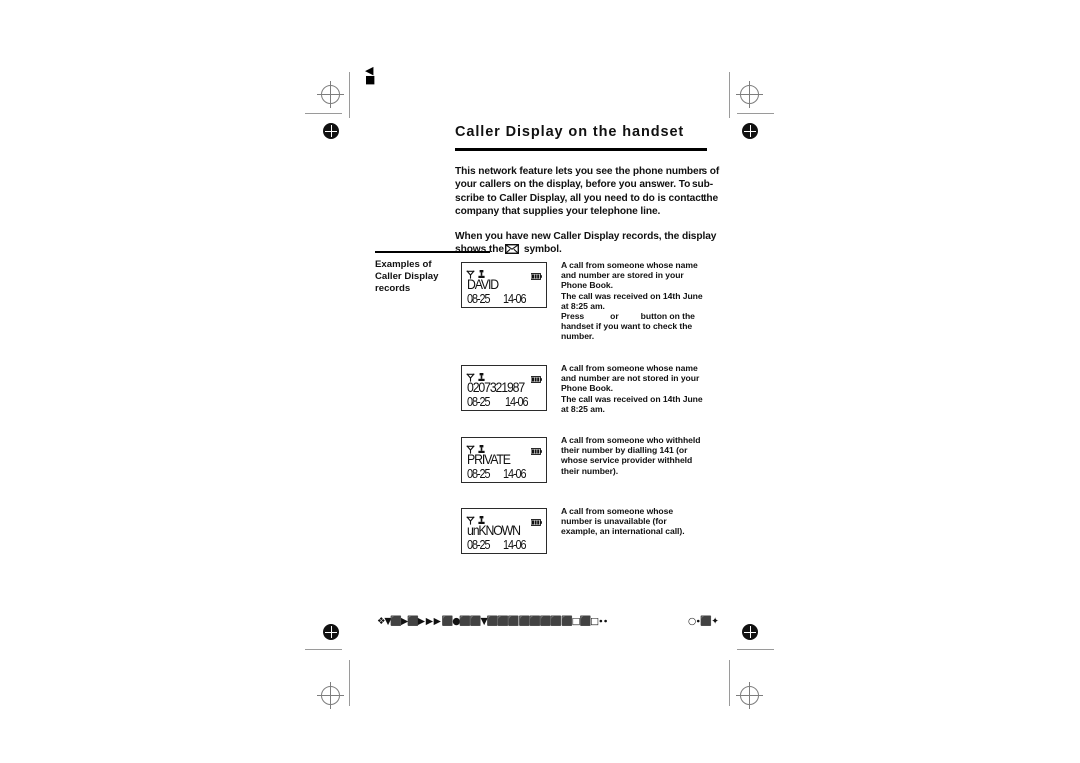 Image resolution: width=1080 pixels, height=763 pixels. I want to click on examples-label-line-2: Caller Display, so click(407, 277).